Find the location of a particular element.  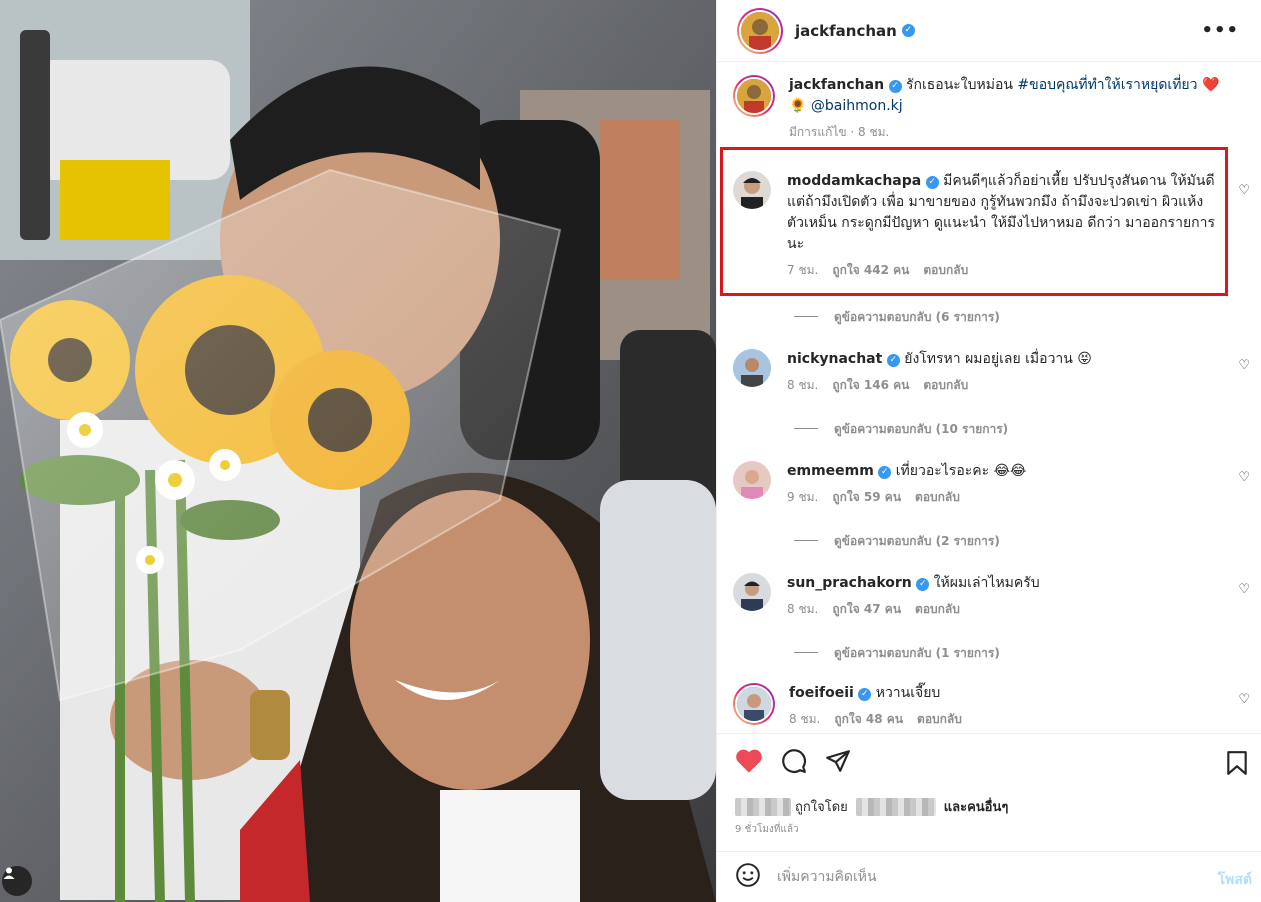

comment-username: nickynachat is located at coordinates (834, 359).